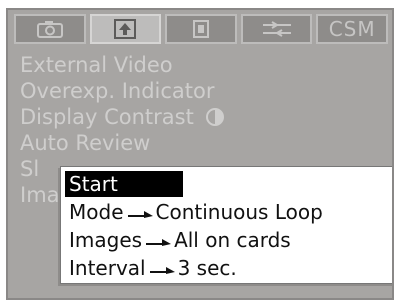 Image resolution: width=400 pixels, height=303 pixels. I want to click on option-label: Images, so click(106, 240).